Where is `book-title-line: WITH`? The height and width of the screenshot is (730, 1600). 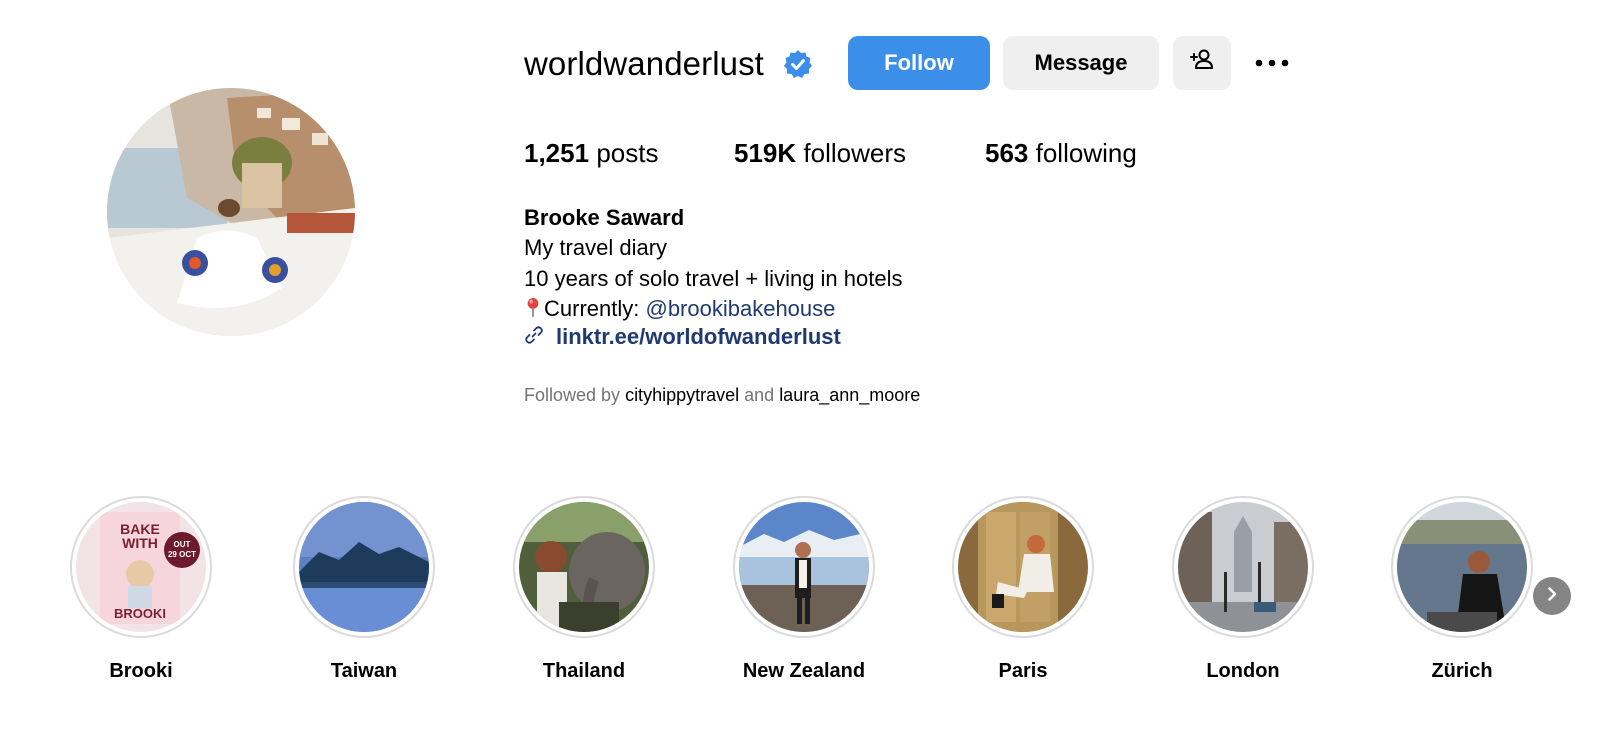 book-title-line: WITH is located at coordinates (140, 543).